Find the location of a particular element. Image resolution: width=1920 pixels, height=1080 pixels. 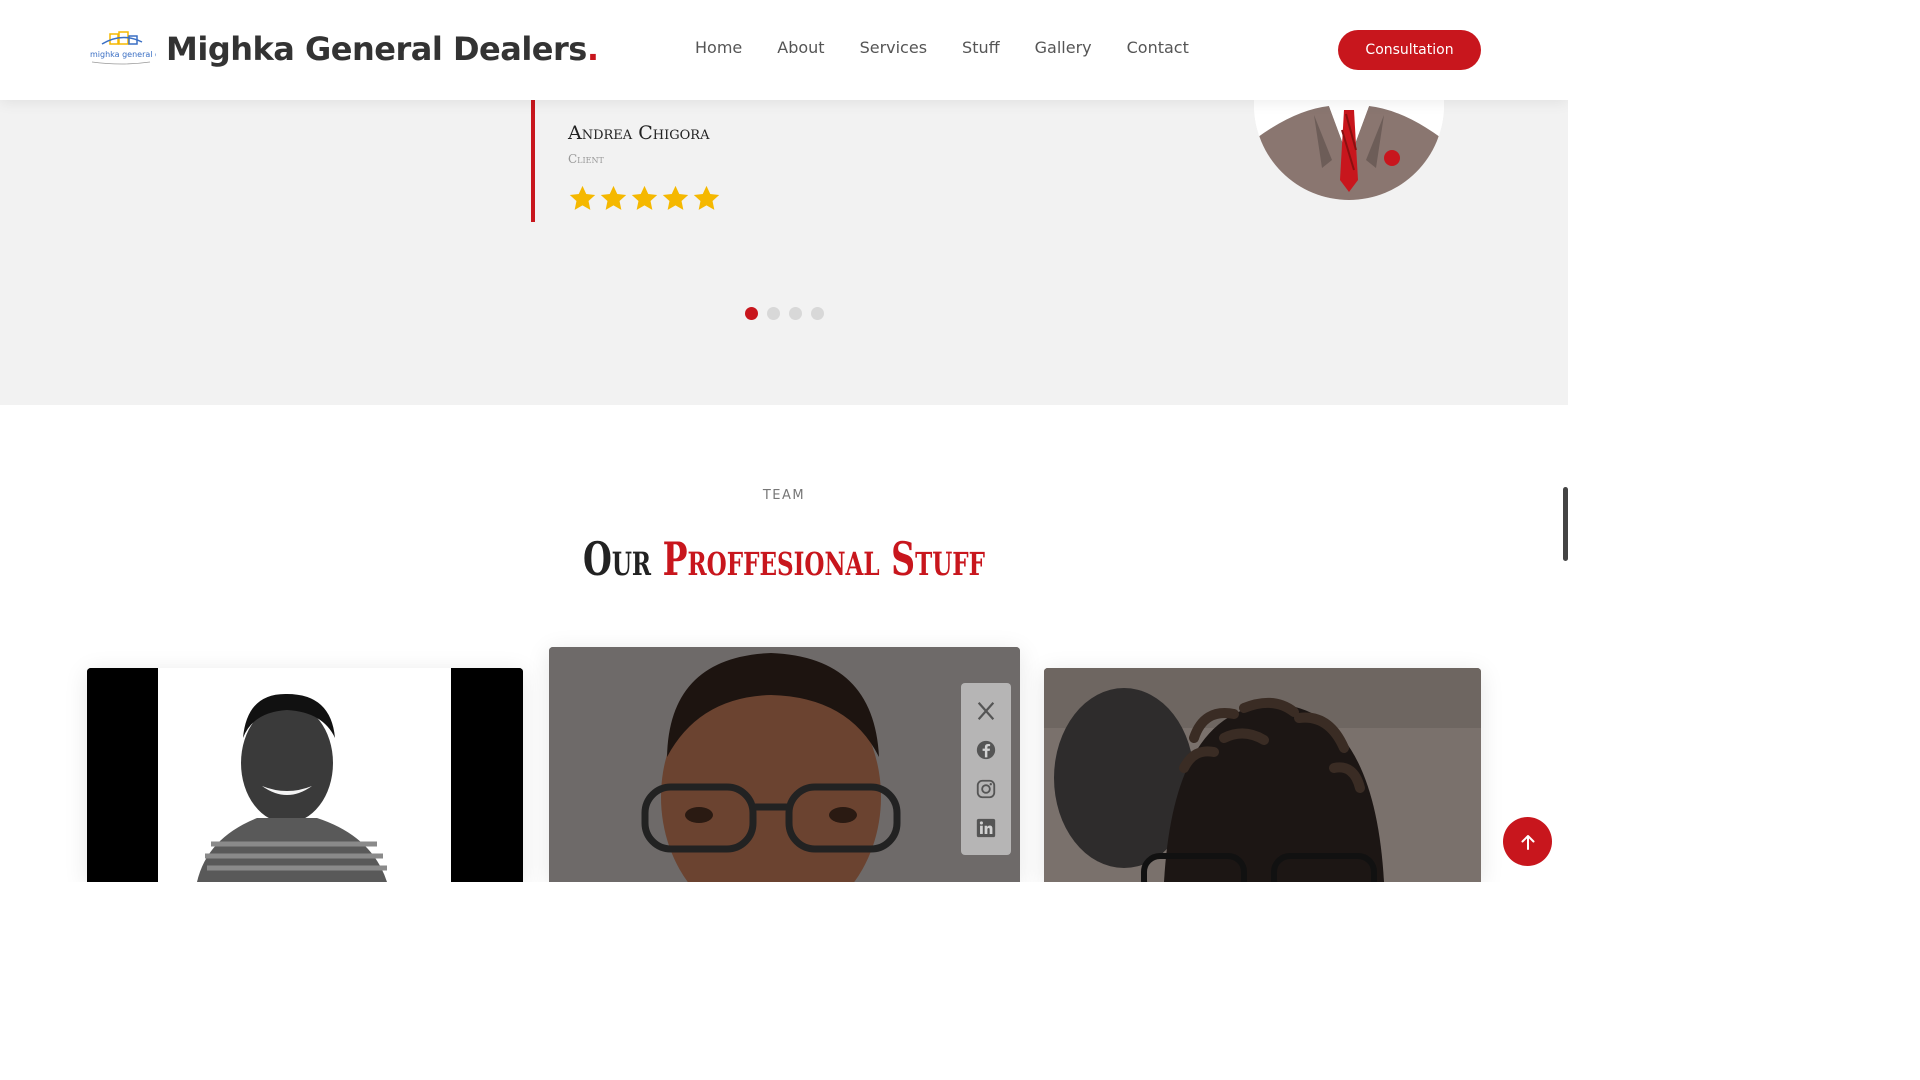

nav-home: Home is located at coordinates (718, 47).